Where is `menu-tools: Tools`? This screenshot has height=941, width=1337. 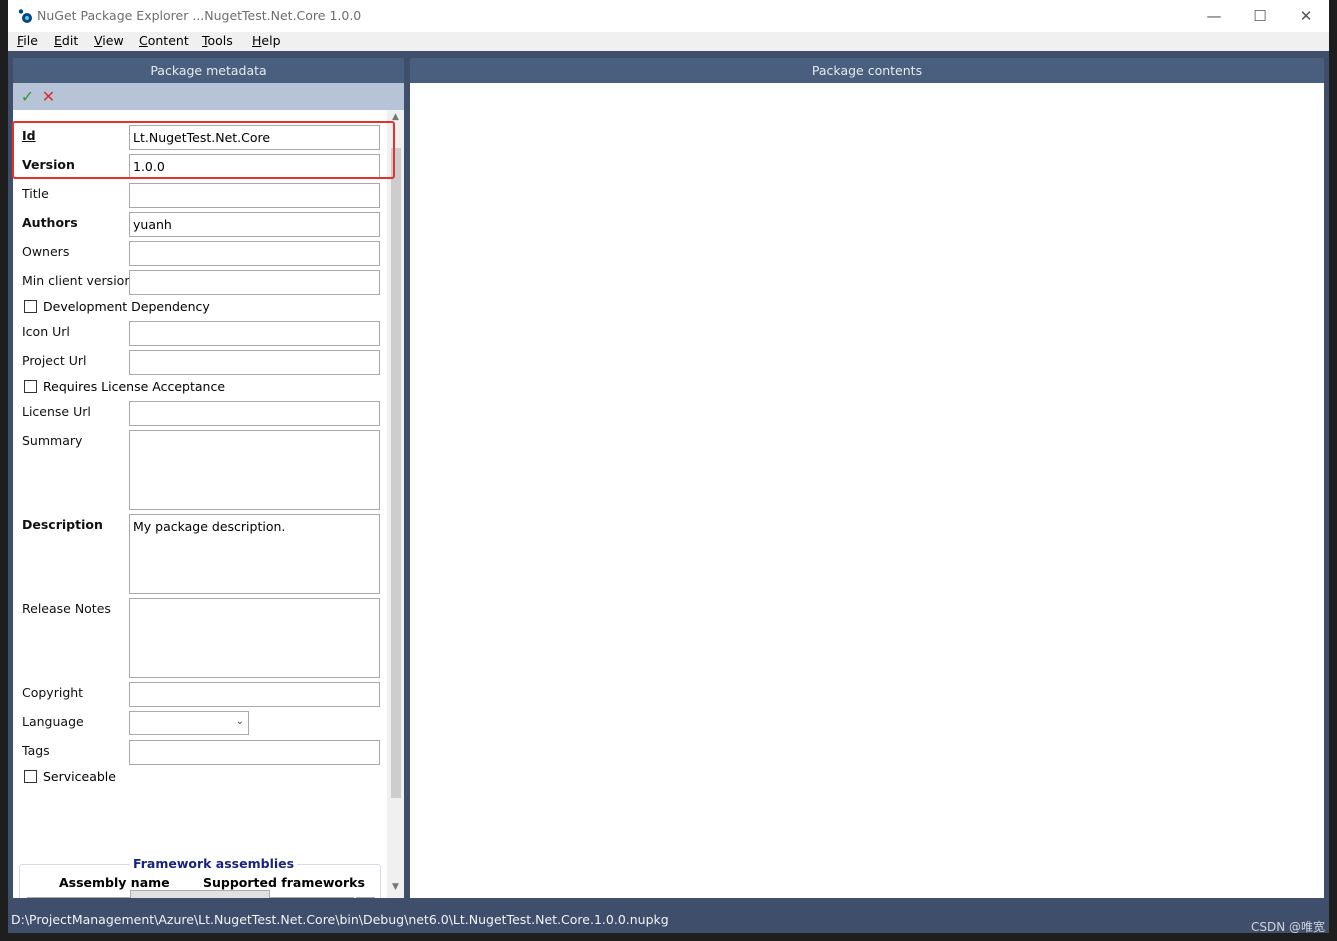 menu-tools: Tools is located at coordinates (217, 40).